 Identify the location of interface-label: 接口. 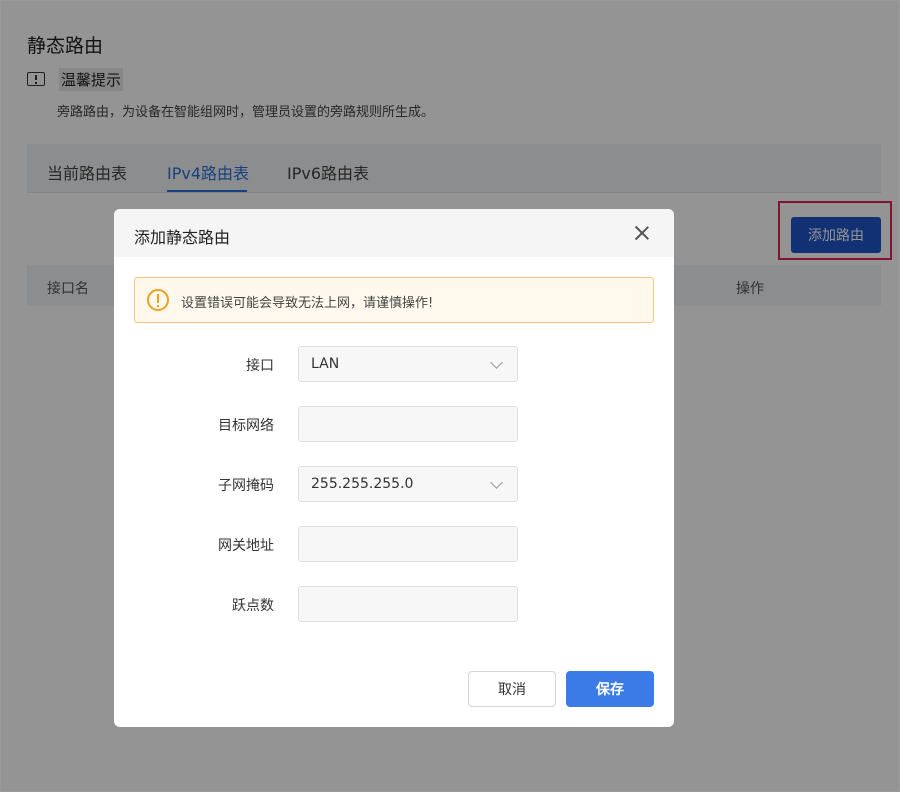
(260, 366).